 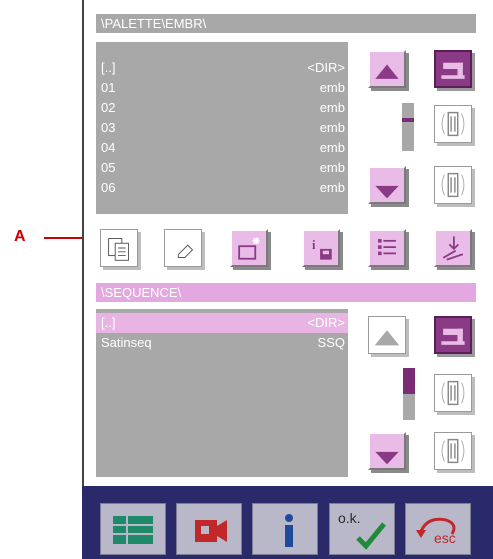 I want to click on list-item: Satinseq SSQ, so click(x=222, y=343).